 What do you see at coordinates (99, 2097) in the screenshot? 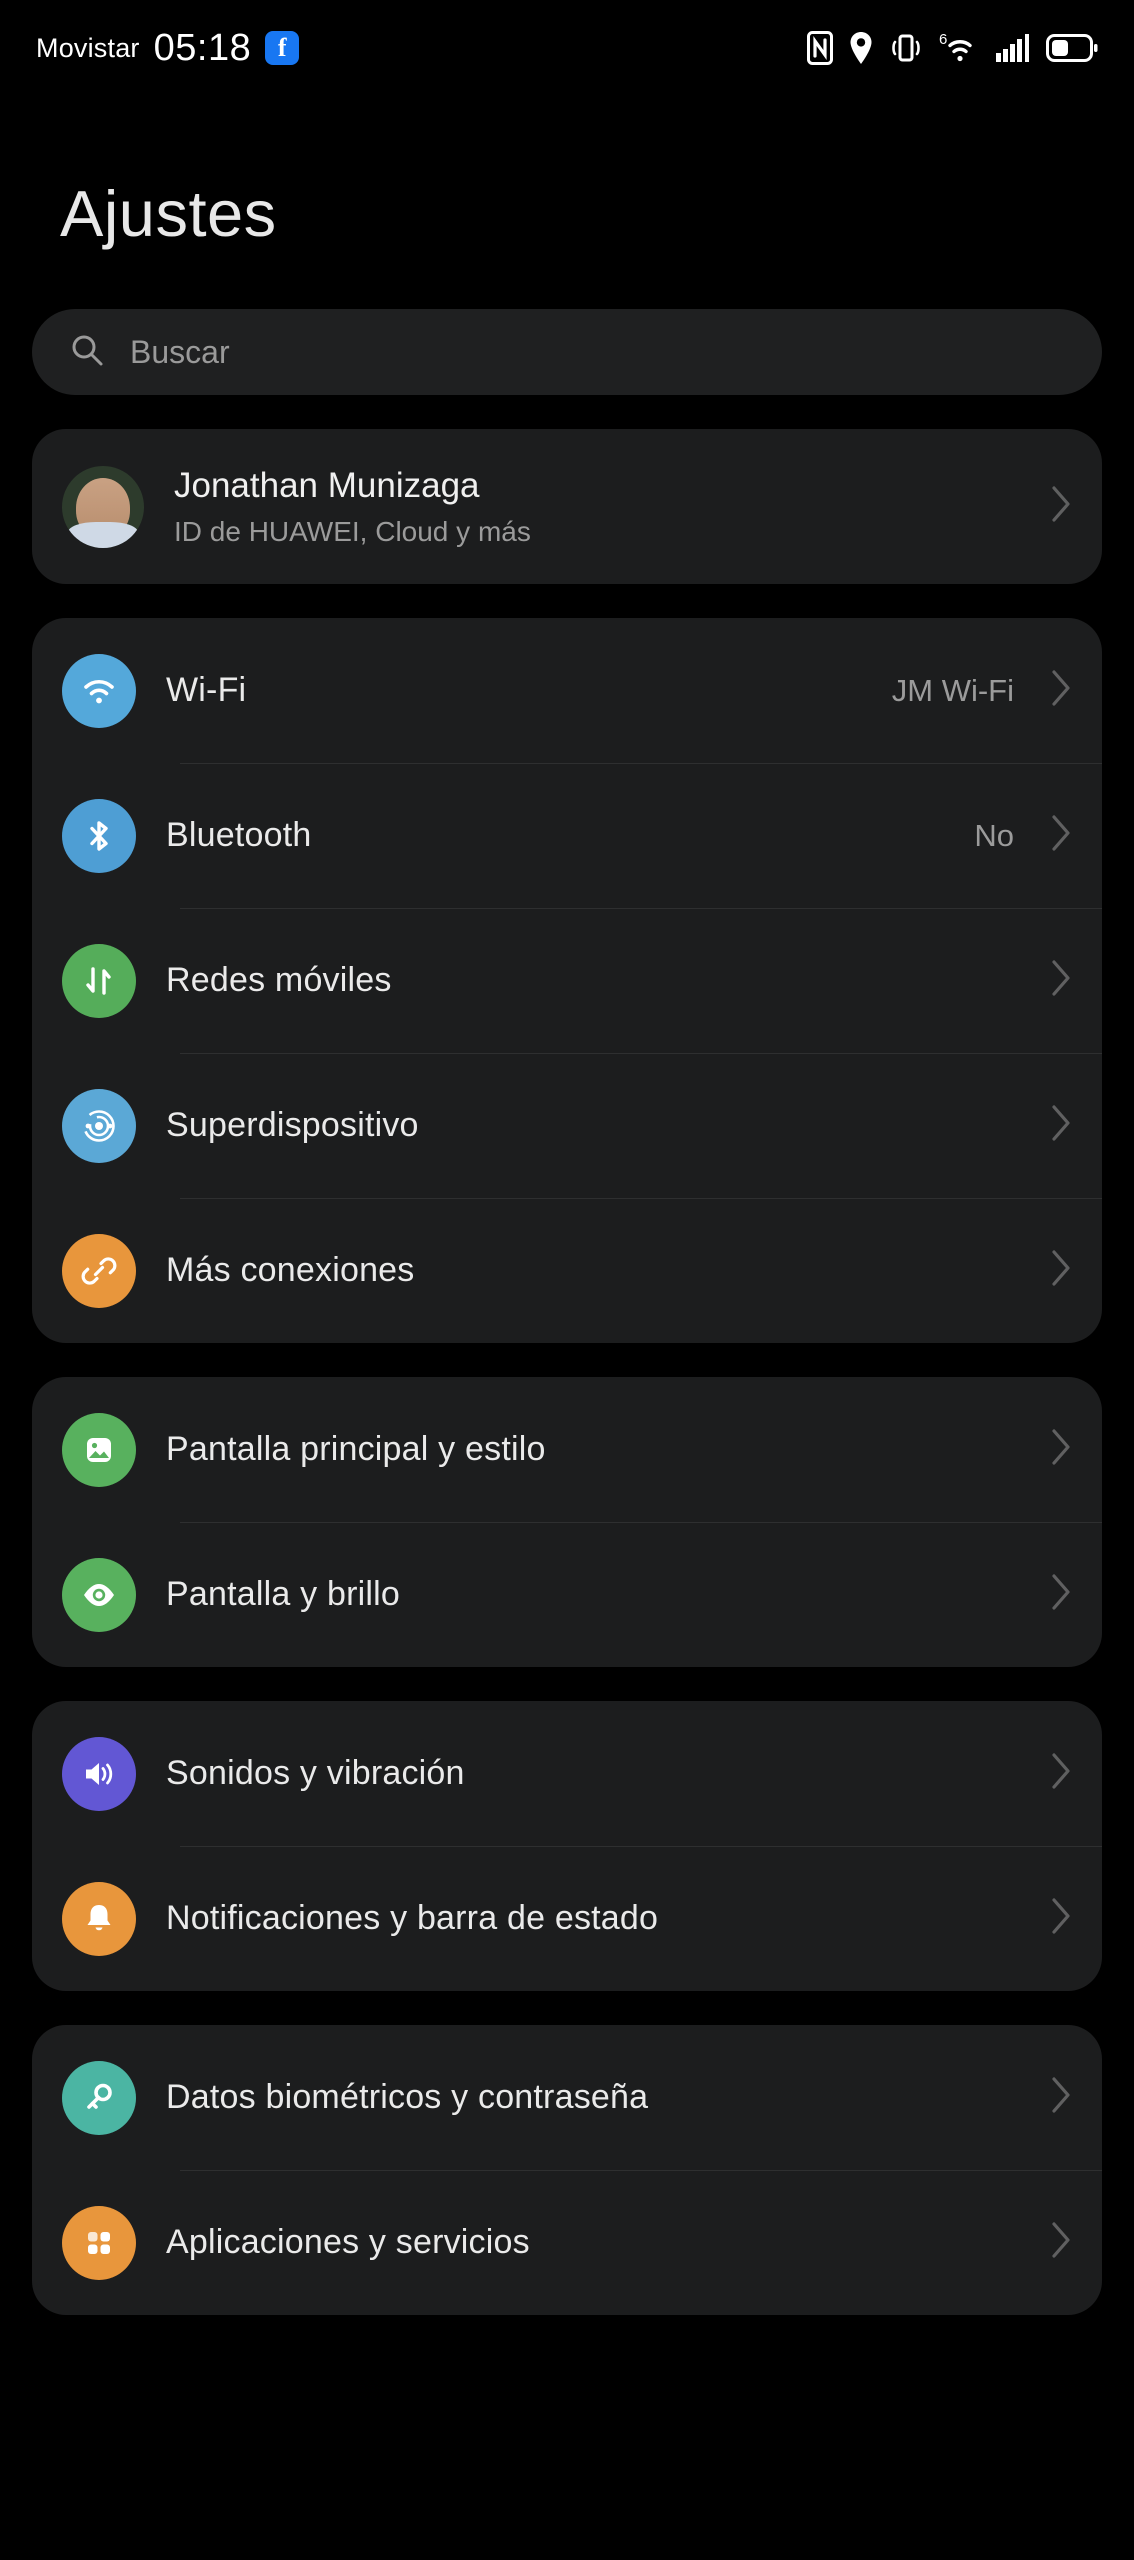
I see `key-icon` at bounding box center [99, 2097].